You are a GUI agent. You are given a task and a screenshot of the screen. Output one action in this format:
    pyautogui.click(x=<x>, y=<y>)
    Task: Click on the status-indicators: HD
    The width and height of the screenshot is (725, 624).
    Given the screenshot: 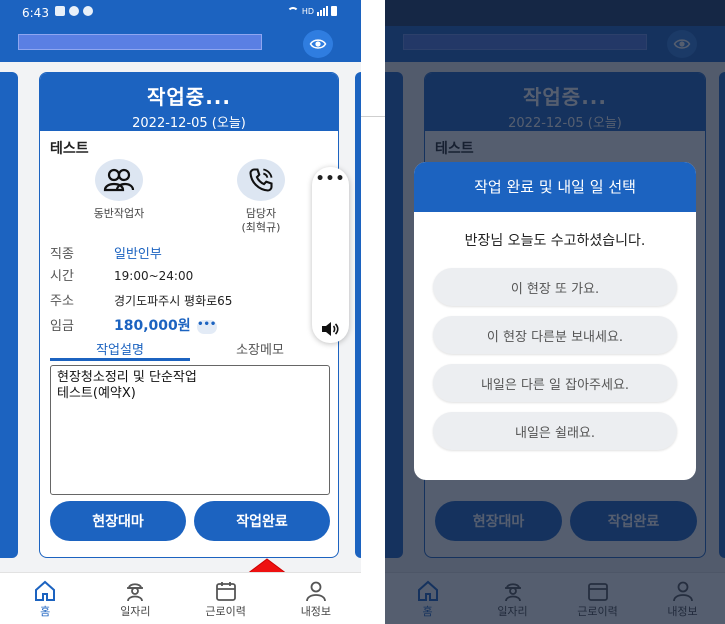 What is the action you would take?
    pyautogui.click(x=311, y=11)
    